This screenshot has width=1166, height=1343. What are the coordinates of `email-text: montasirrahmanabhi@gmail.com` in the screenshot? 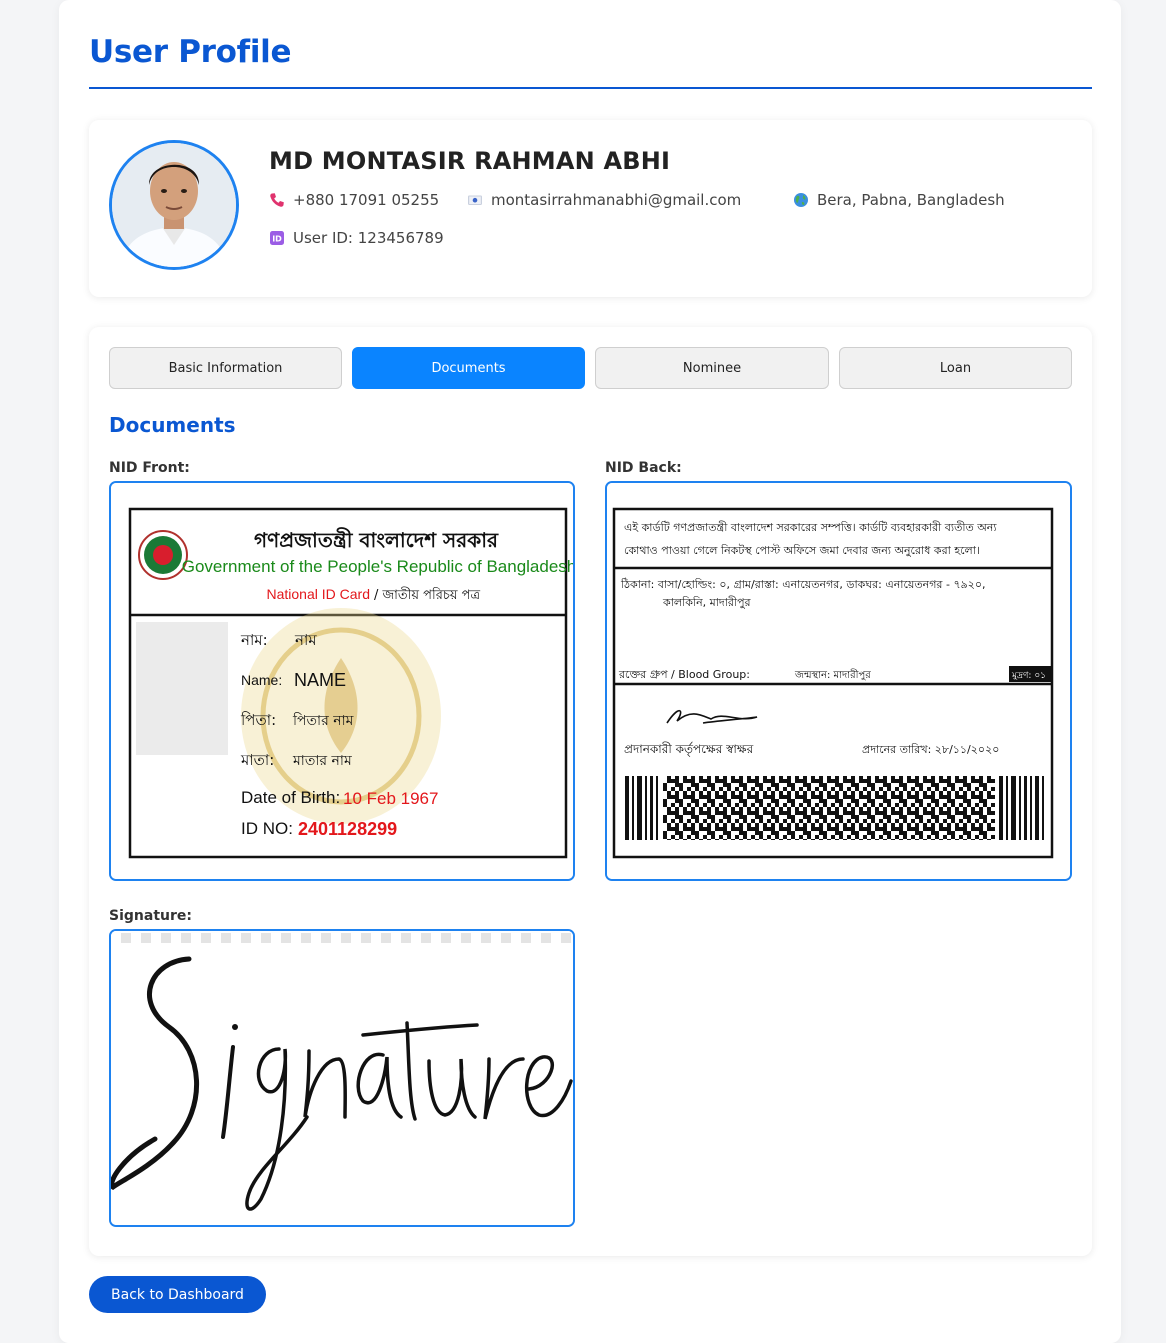 It's located at (616, 200).